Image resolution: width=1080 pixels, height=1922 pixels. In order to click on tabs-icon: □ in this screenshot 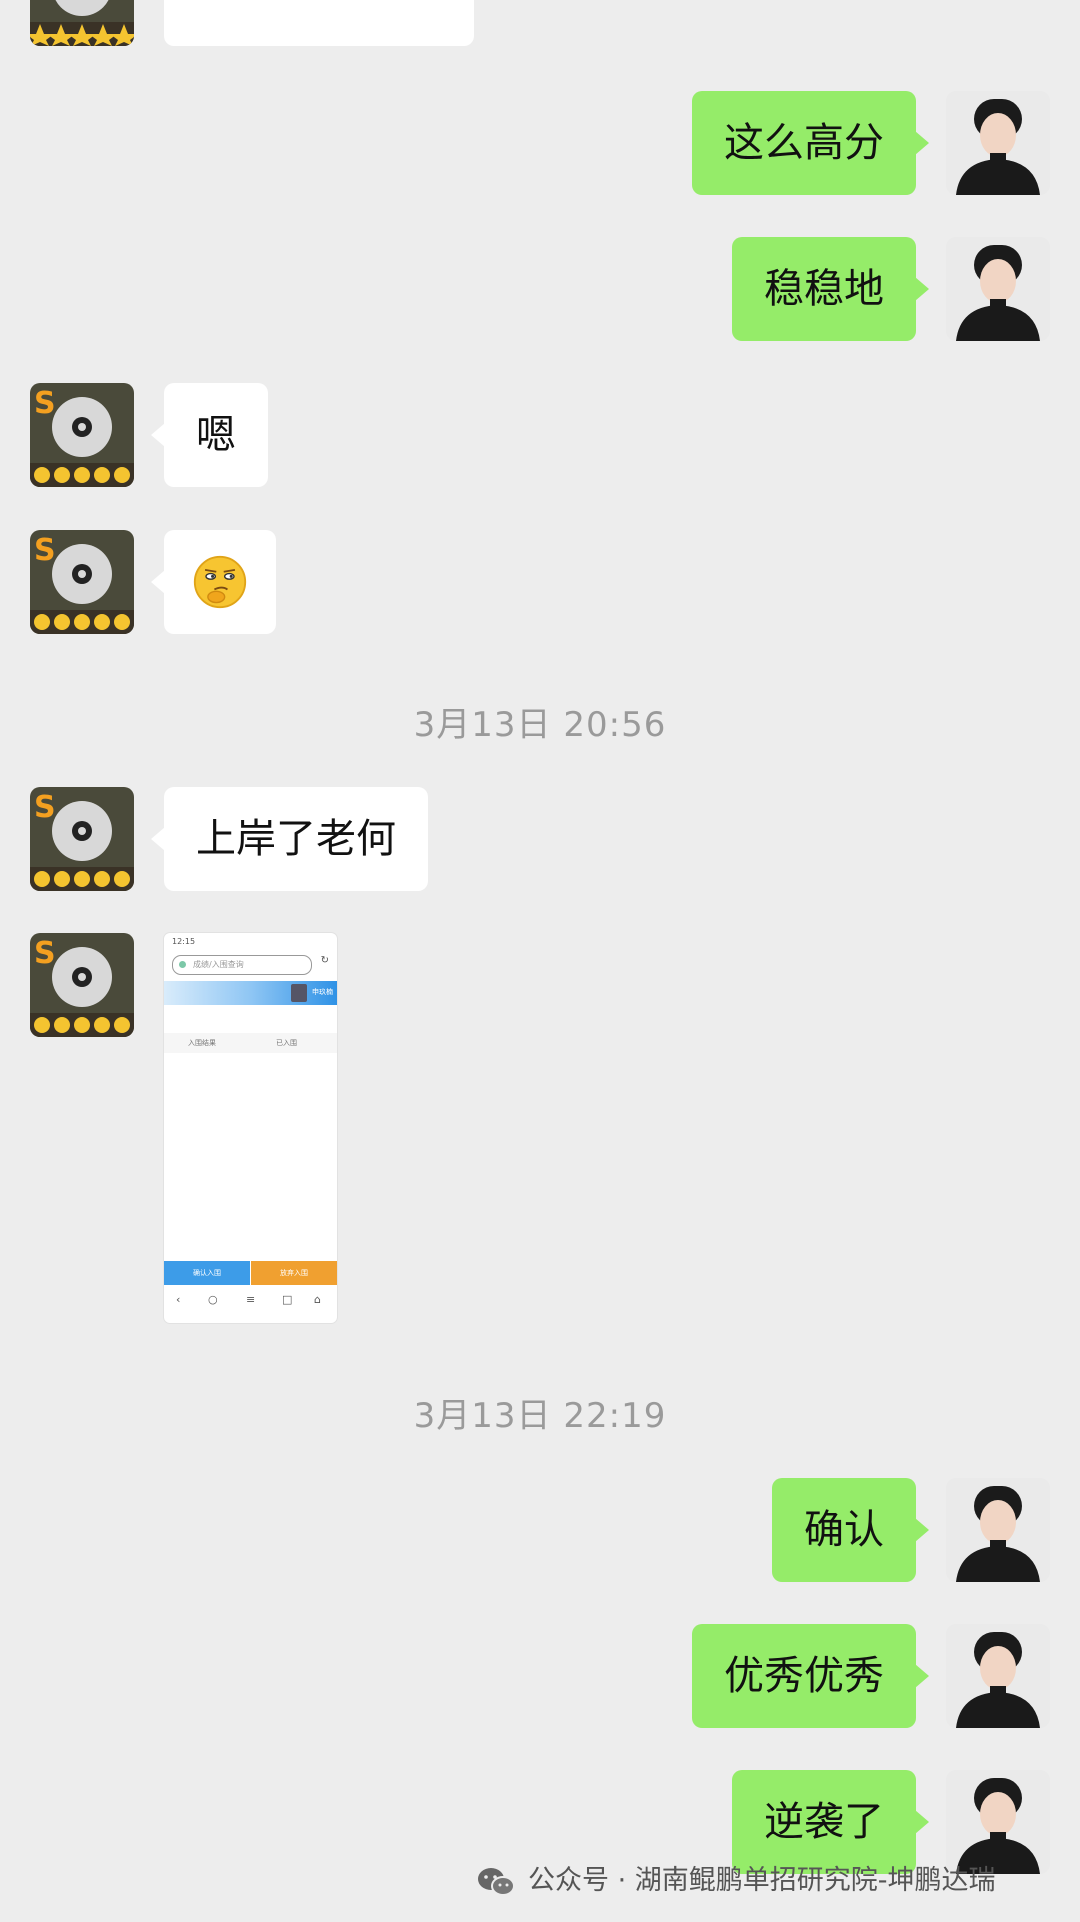, I will do `click(287, 1299)`.